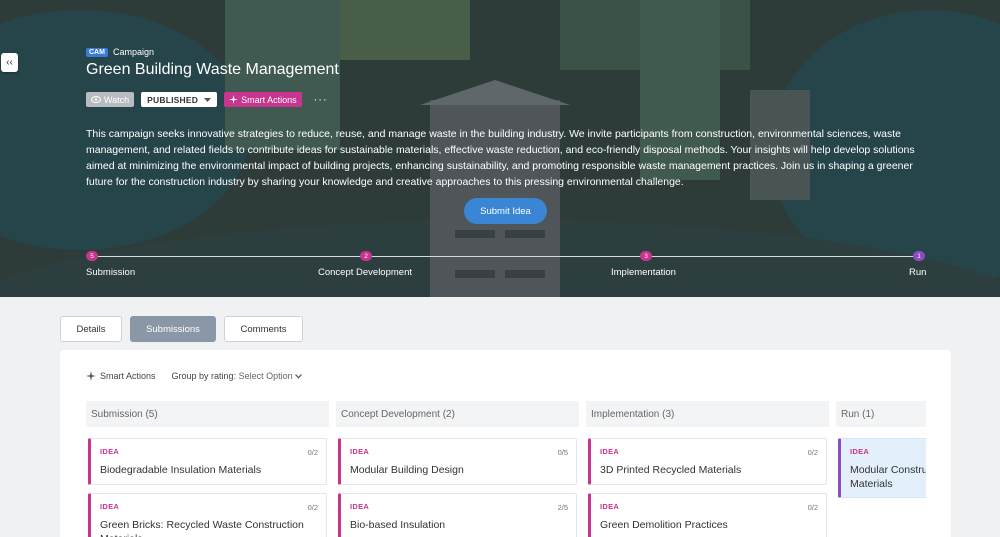 The height and width of the screenshot is (537, 1000). Describe the element at coordinates (707, 414) in the screenshot. I see `column-header-implementation: Implementation (3)` at that location.